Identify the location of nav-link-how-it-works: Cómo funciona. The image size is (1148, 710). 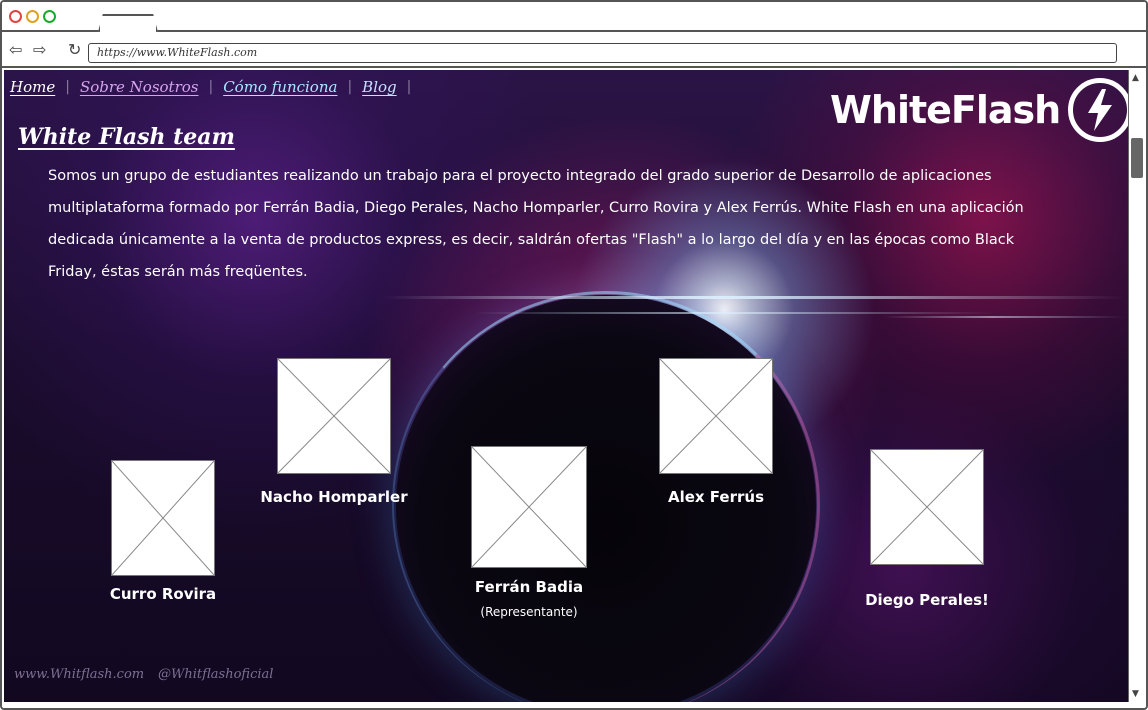
(280, 87).